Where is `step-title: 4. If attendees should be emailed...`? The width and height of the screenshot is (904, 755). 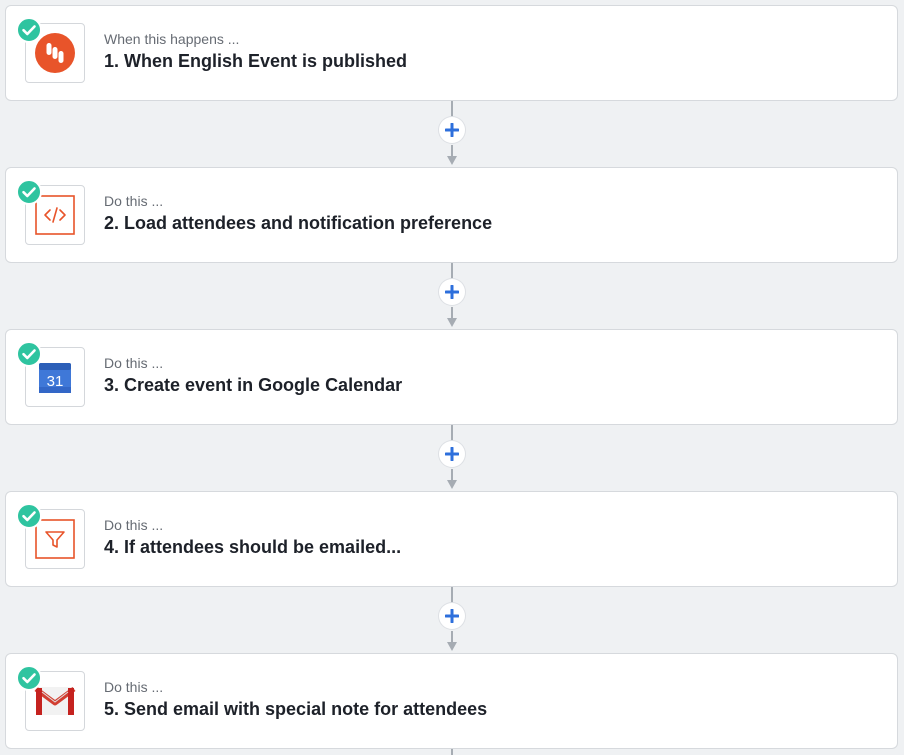
step-title: 4. If attendees should be emailed... is located at coordinates (253, 547).